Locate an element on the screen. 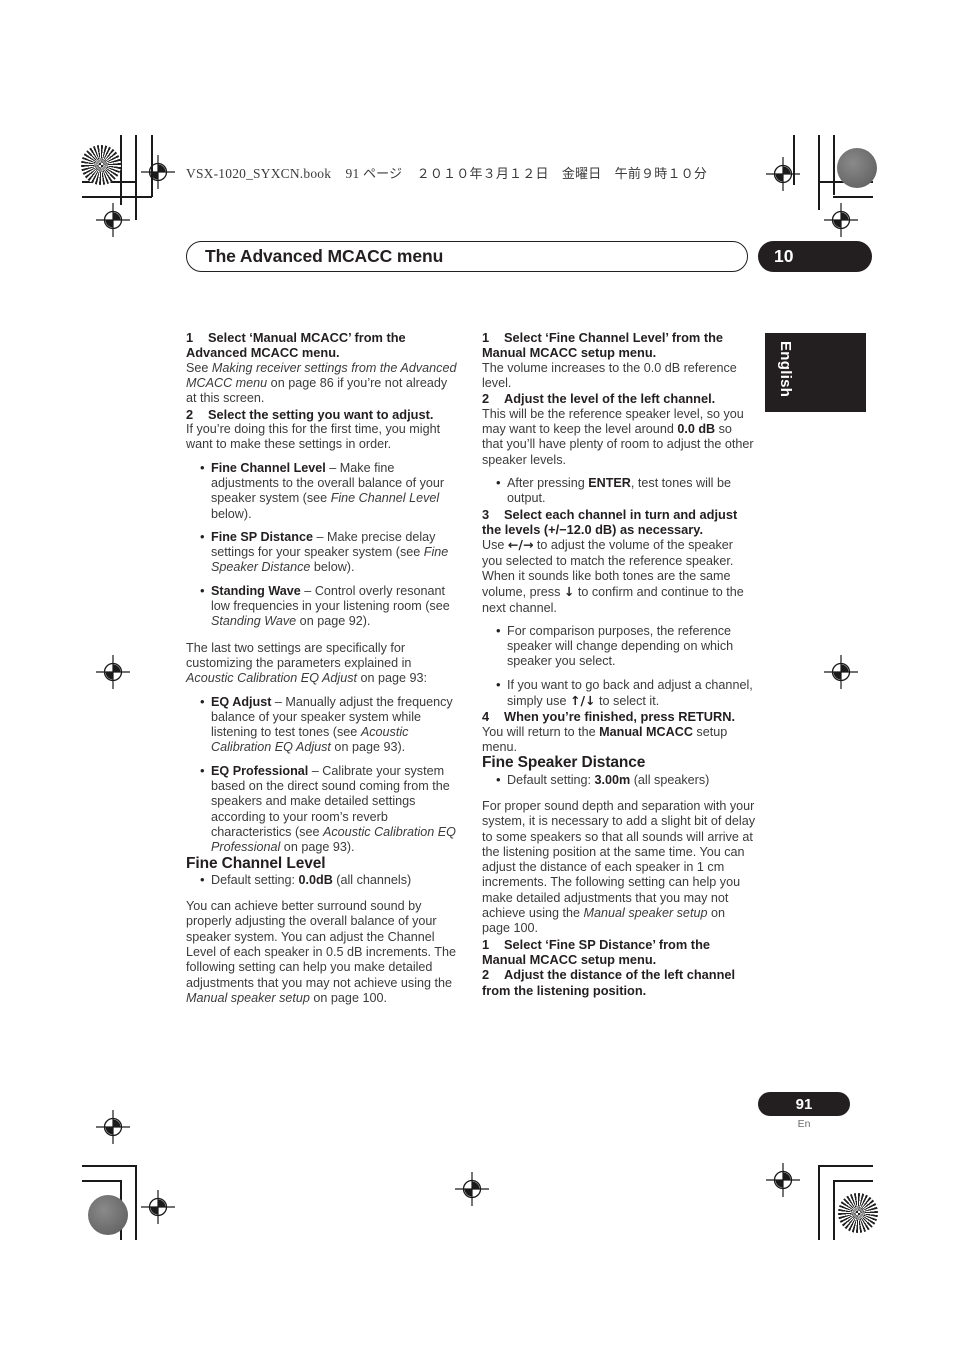  language-side-tab-label: English is located at coordinates (785, 369).